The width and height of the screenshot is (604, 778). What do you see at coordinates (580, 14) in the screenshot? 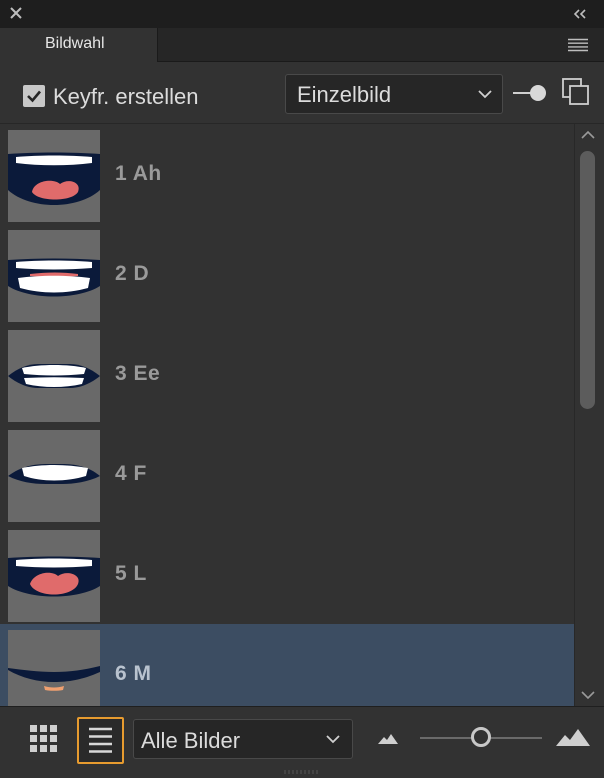
I see `double-chevron-left-icon` at bounding box center [580, 14].